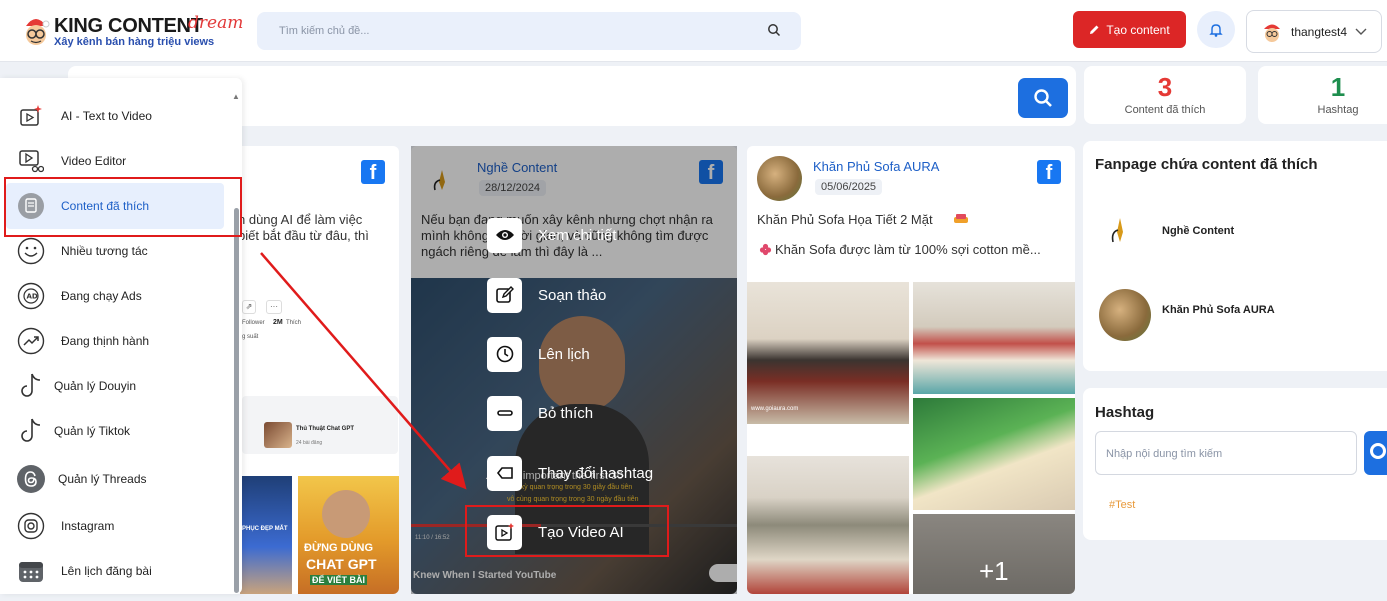 This screenshot has width=1387, height=601. What do you see at coordinates (88, 526) in the screenshot?
I see `sidebar-item-label: Instagram` at bounding box center [88, 526].